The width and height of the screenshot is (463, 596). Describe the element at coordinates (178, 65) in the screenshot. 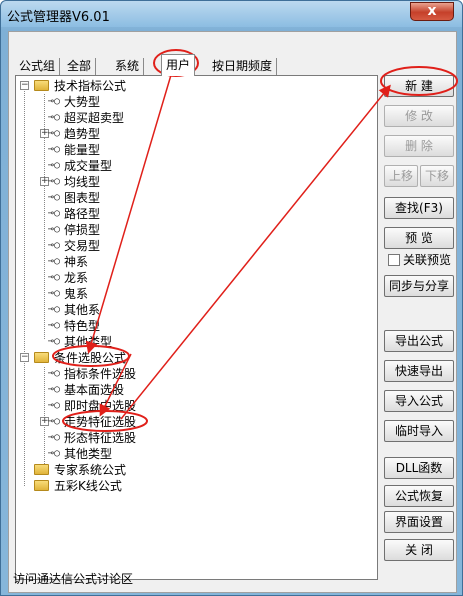

I see `tab-user: 用户` at that location.